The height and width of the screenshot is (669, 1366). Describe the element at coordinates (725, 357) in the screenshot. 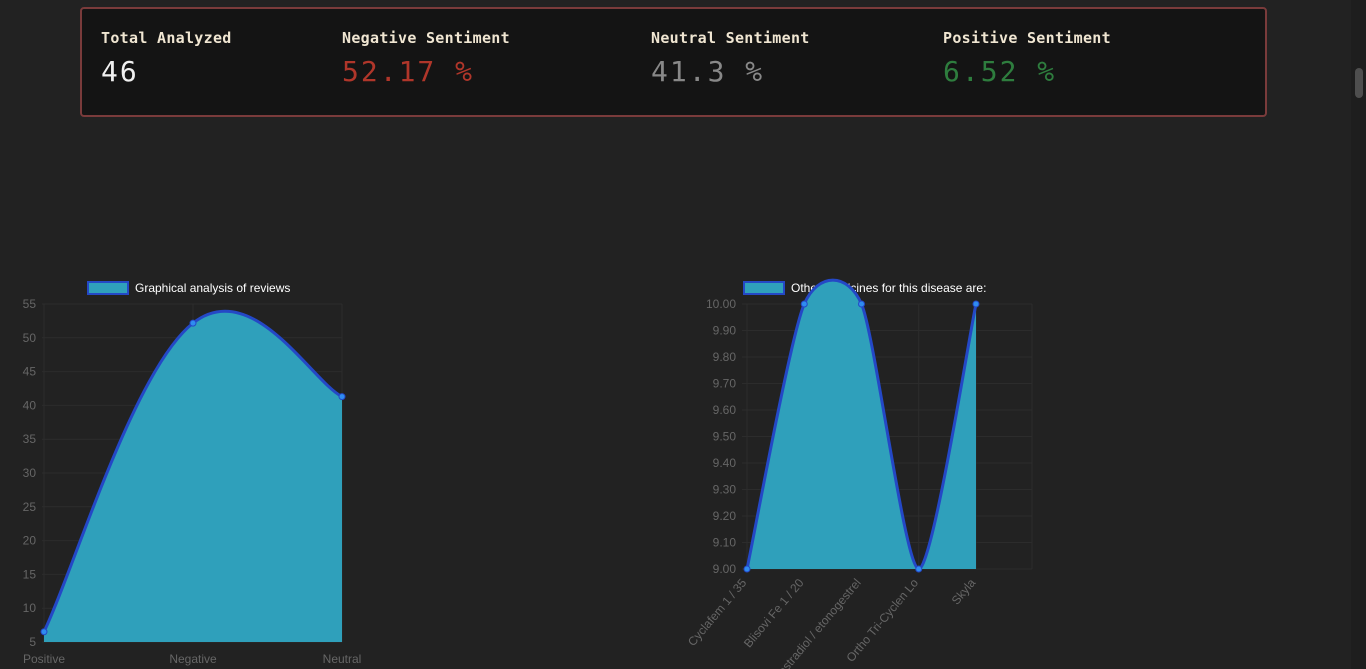

I see `y-tick-label: 9.80` at that location.